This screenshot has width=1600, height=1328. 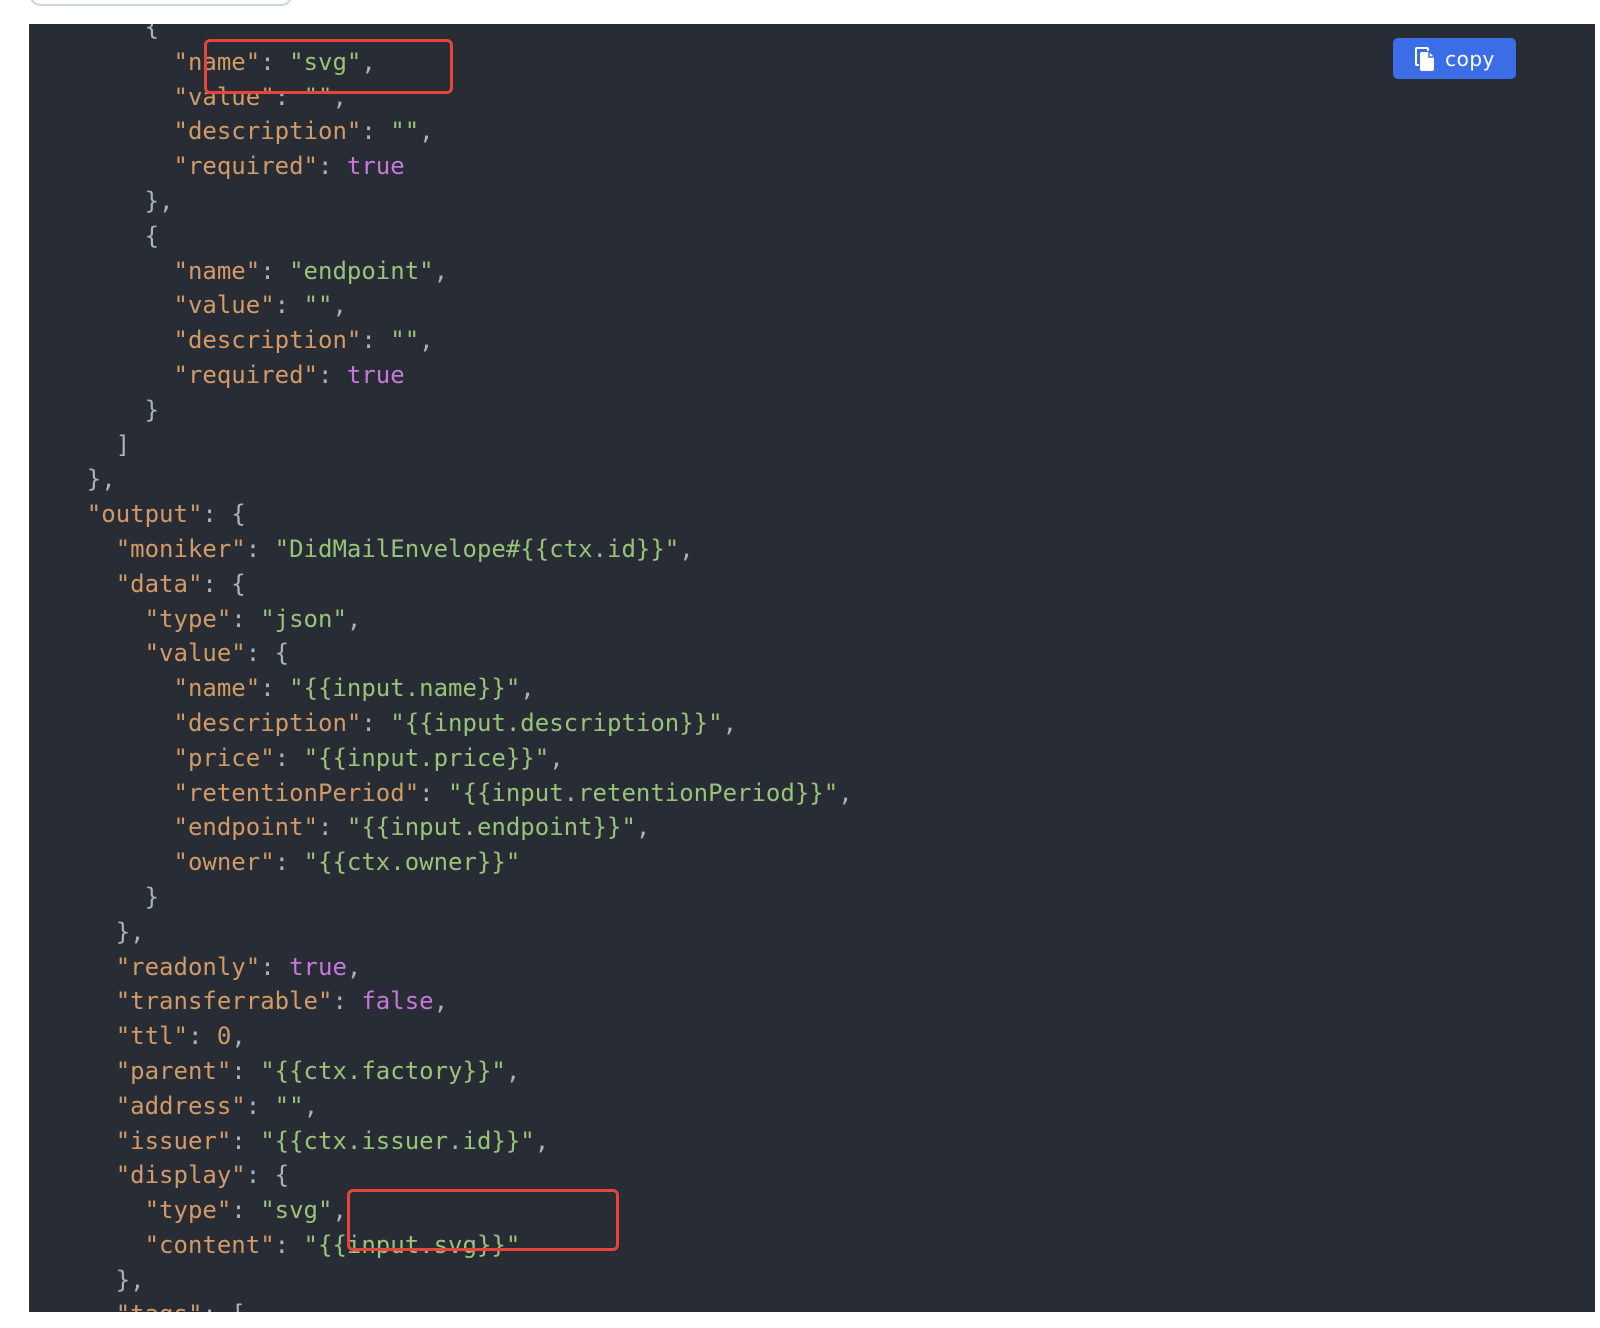 What do you see at coordinates (246, 374) in the screenshot?
I see `json-key: "required"` at bounding box center [246, 374].